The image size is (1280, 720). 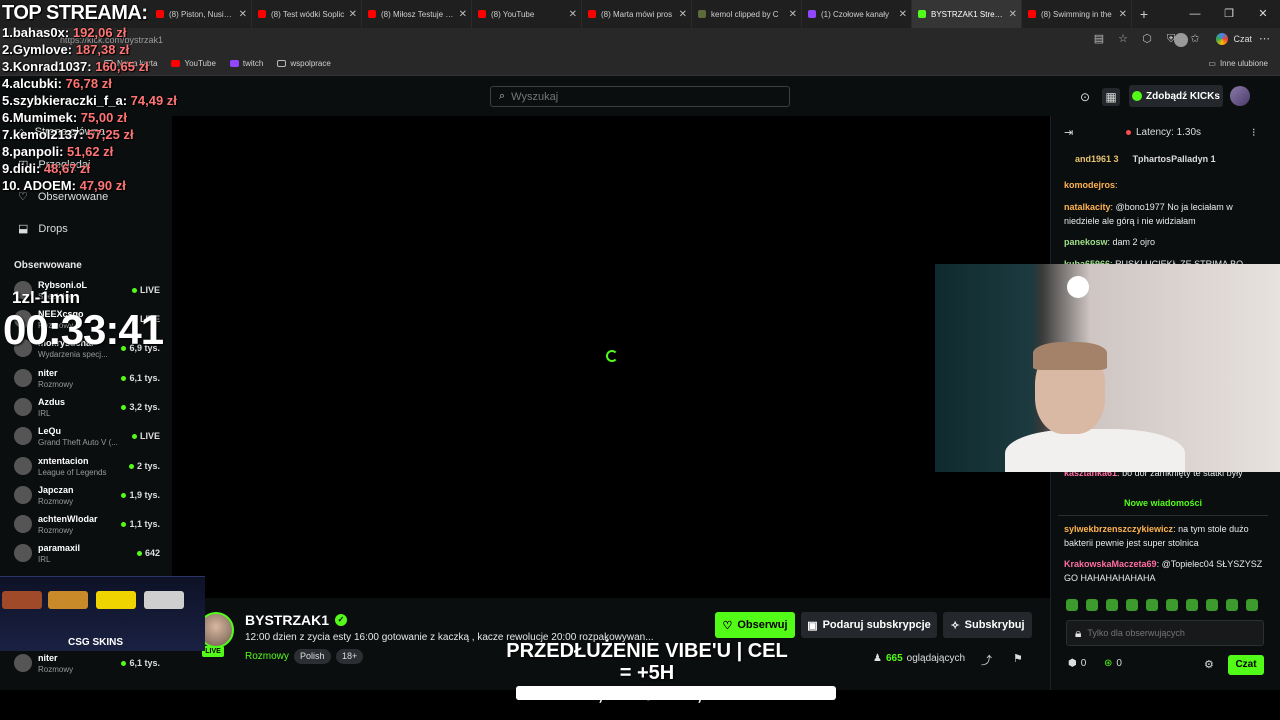 What do you see at coordinates (1099, 39) in the screenshot?
I see `reader-icon: ▤` at bounding box center [1099, 39].